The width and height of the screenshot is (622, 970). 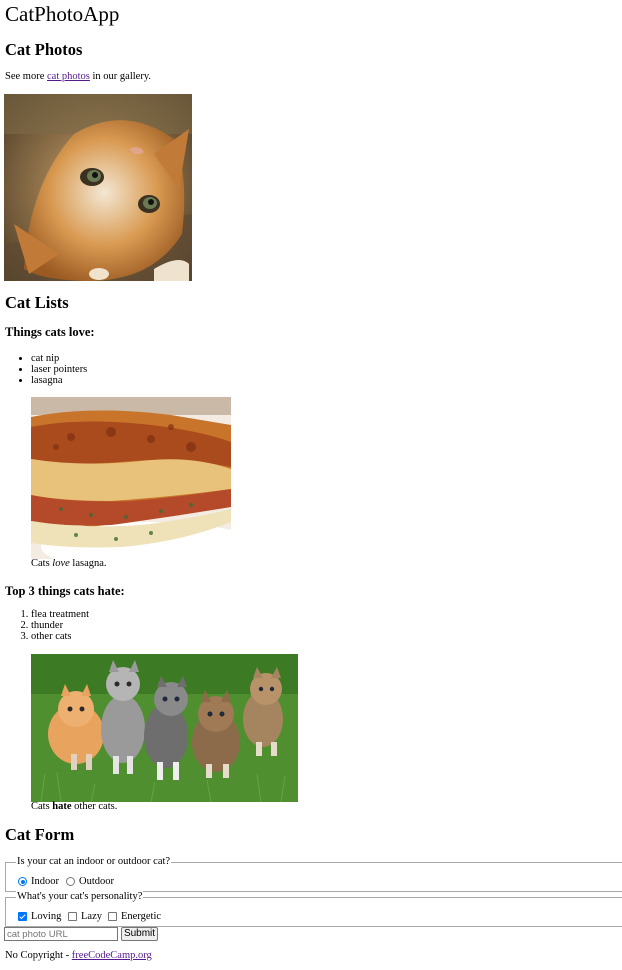 What do you see at coordinates (91, 916) in the screenshot?
I see `lazy-label: Lazy` at bounding box center [91, 916].